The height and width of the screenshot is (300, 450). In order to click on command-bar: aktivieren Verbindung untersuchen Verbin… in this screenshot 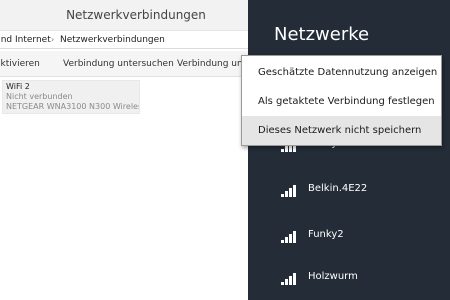, I will do `click(124, 64)`.